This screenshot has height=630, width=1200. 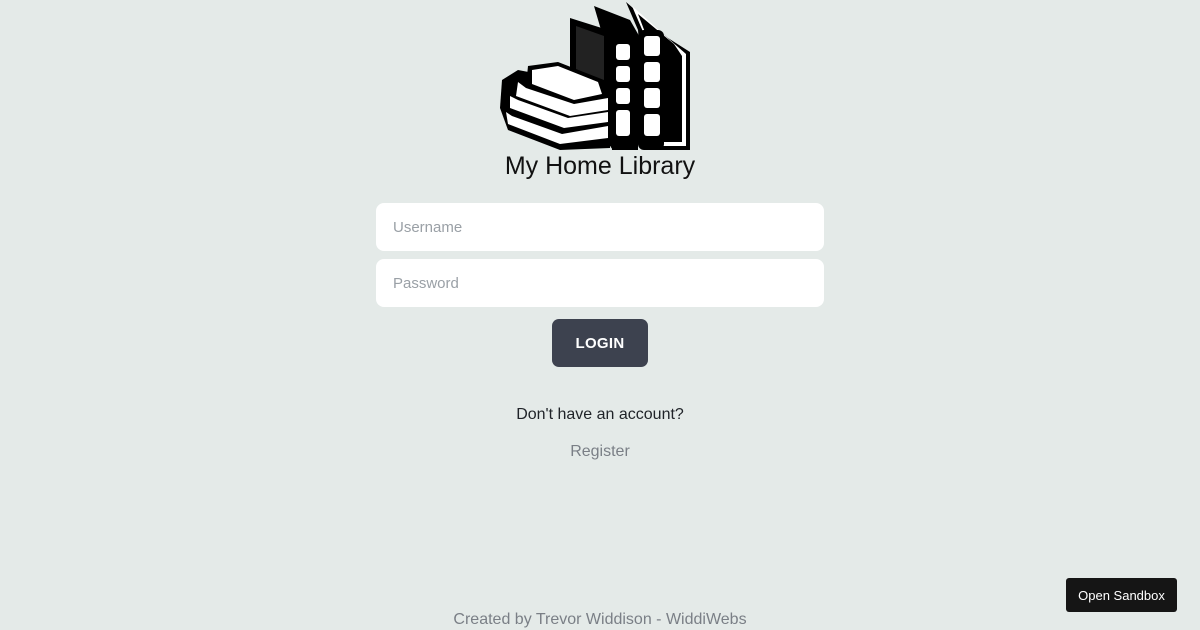 What do you see at coordinates (600, 166) in the screenshot?
I see `app-title: My Home Library` at bounding box center [600, 166].